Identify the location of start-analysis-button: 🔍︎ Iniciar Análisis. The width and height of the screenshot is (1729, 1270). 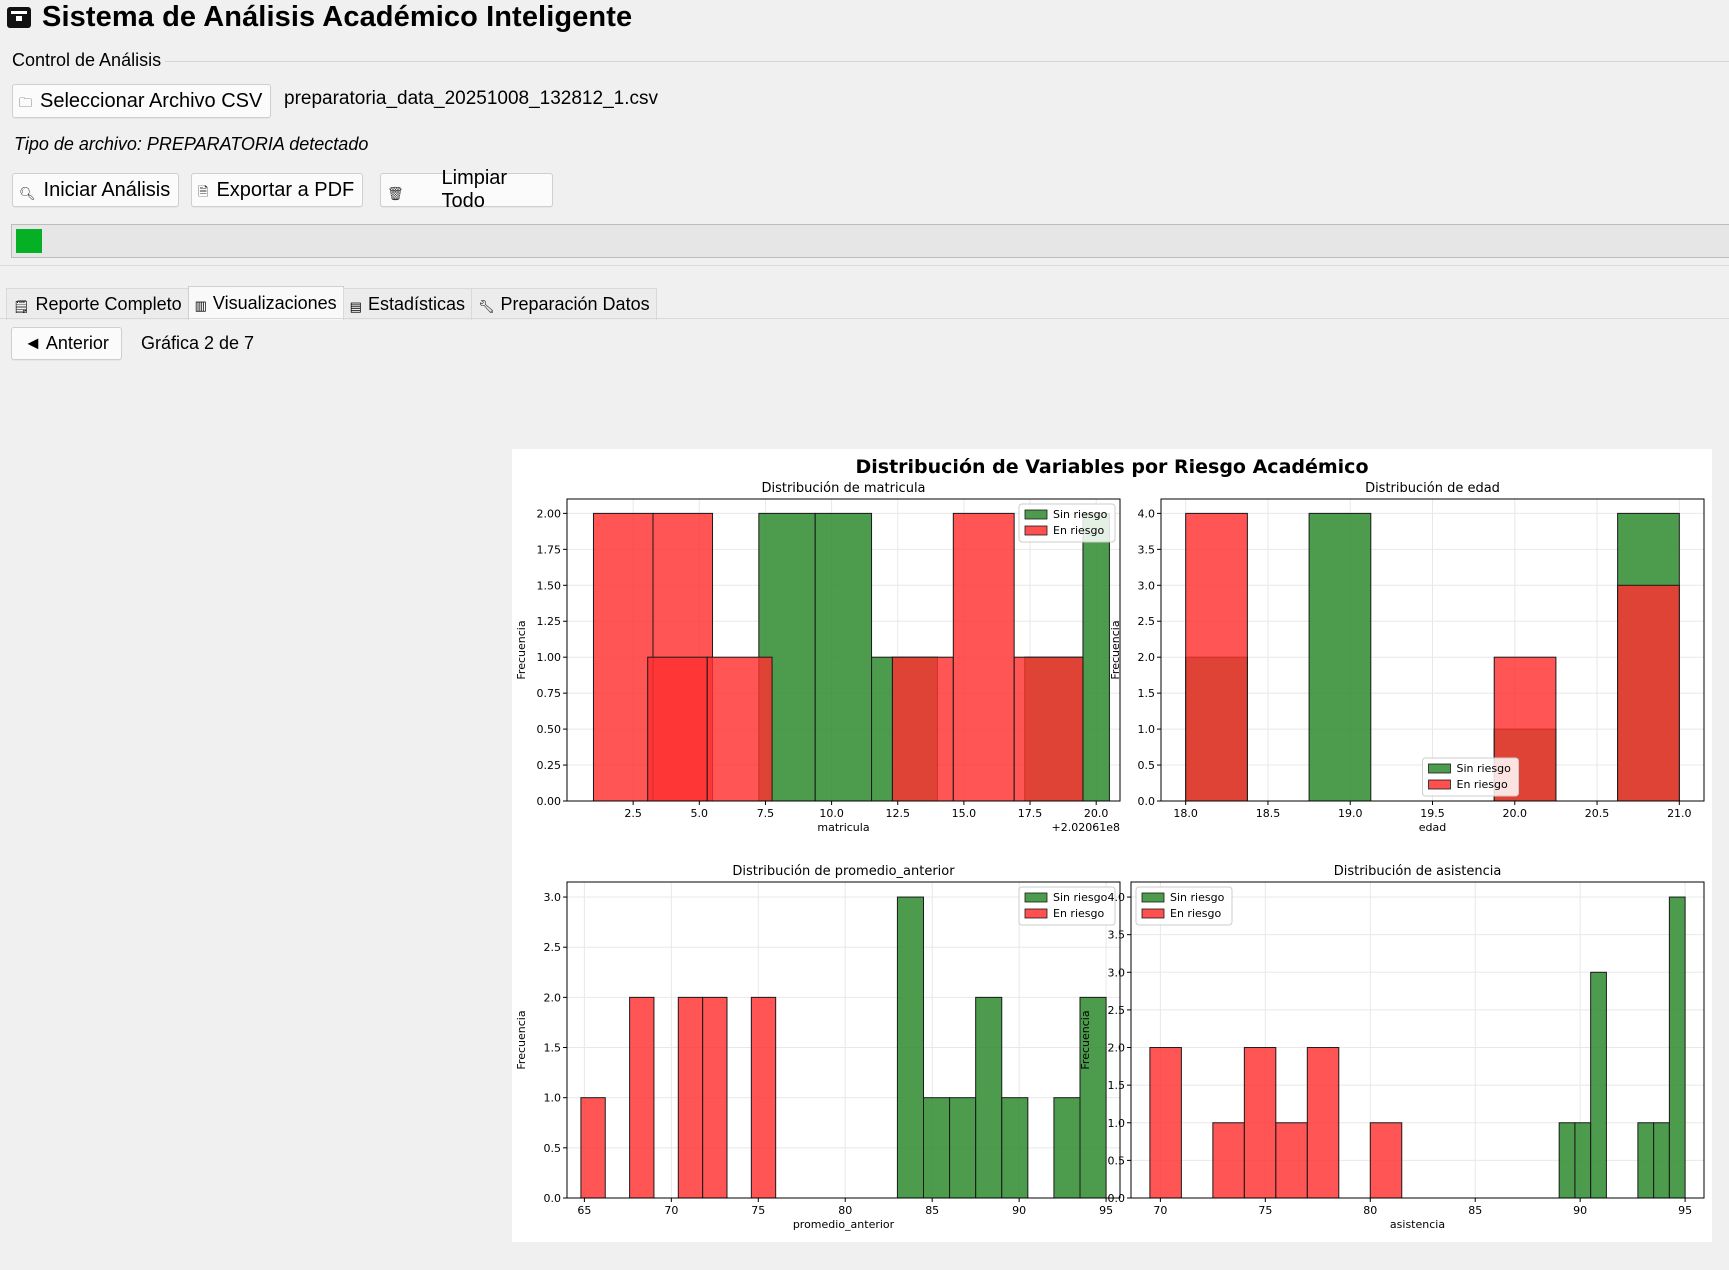
(96, 190).